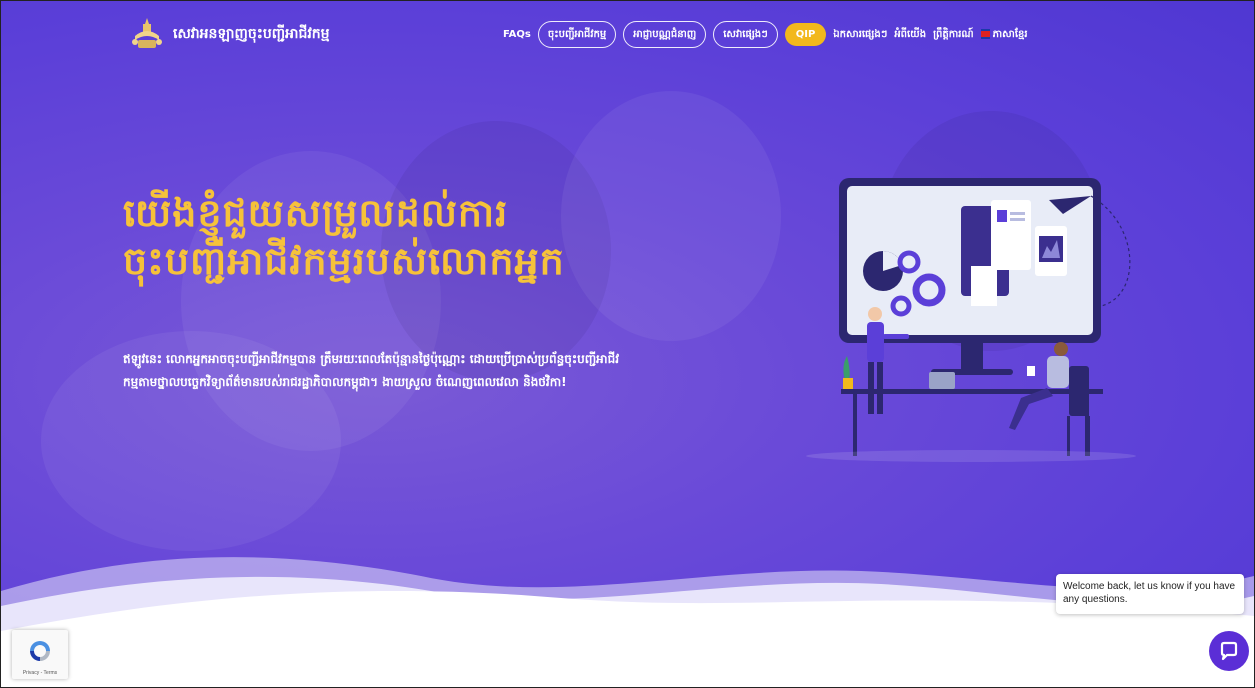  Describe the element at coordinates (805, 34) in the screenshot. I see `nav-qip: QIP` at that location.